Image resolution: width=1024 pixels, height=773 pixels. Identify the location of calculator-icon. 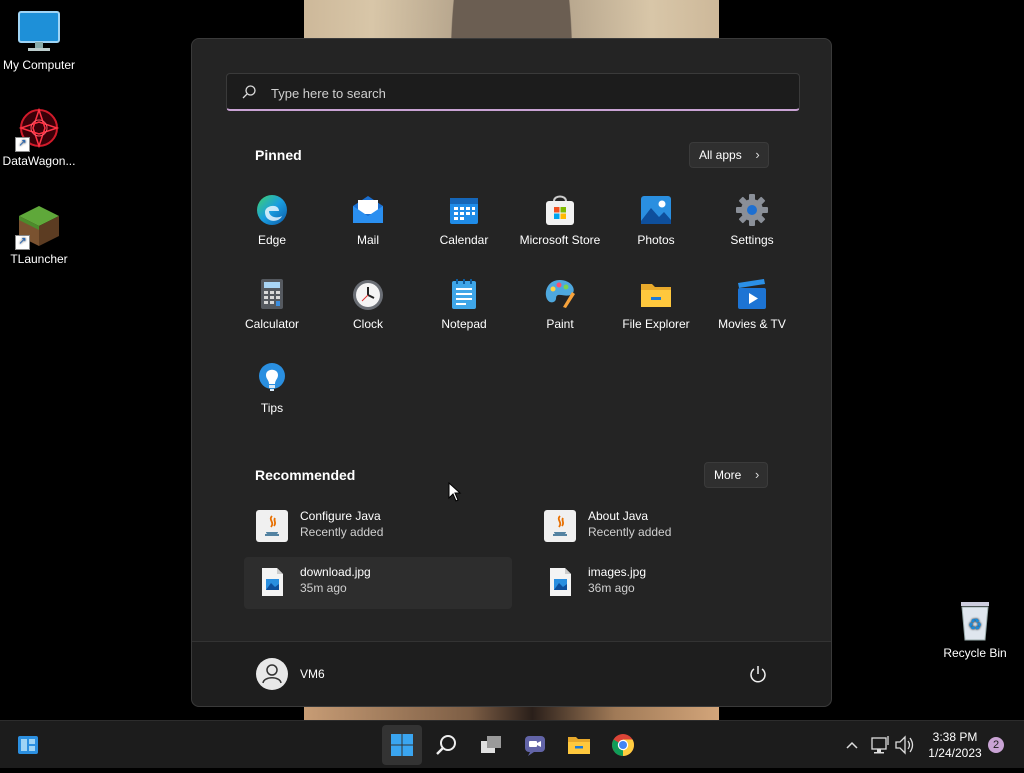
(272, 294).